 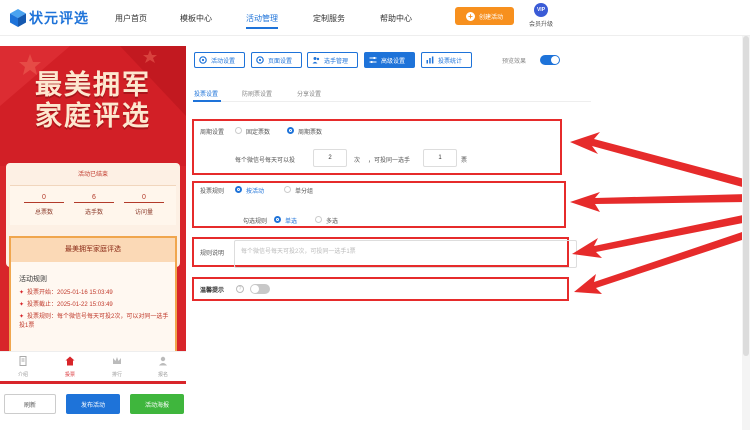 I want to click on vote-stats-button: 投票统计, so click(x=446, y=60).